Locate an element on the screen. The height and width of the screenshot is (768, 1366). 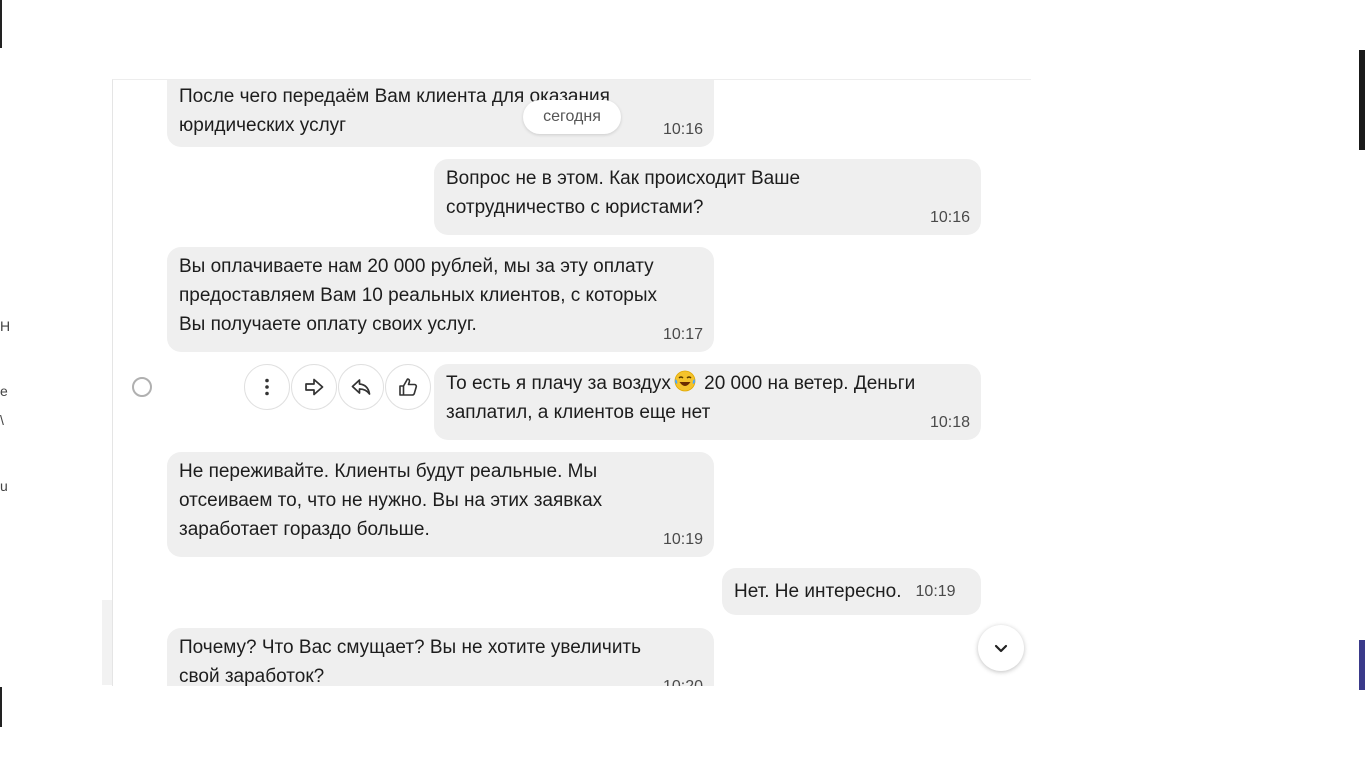
like-button is located at coordinates (408, 387).